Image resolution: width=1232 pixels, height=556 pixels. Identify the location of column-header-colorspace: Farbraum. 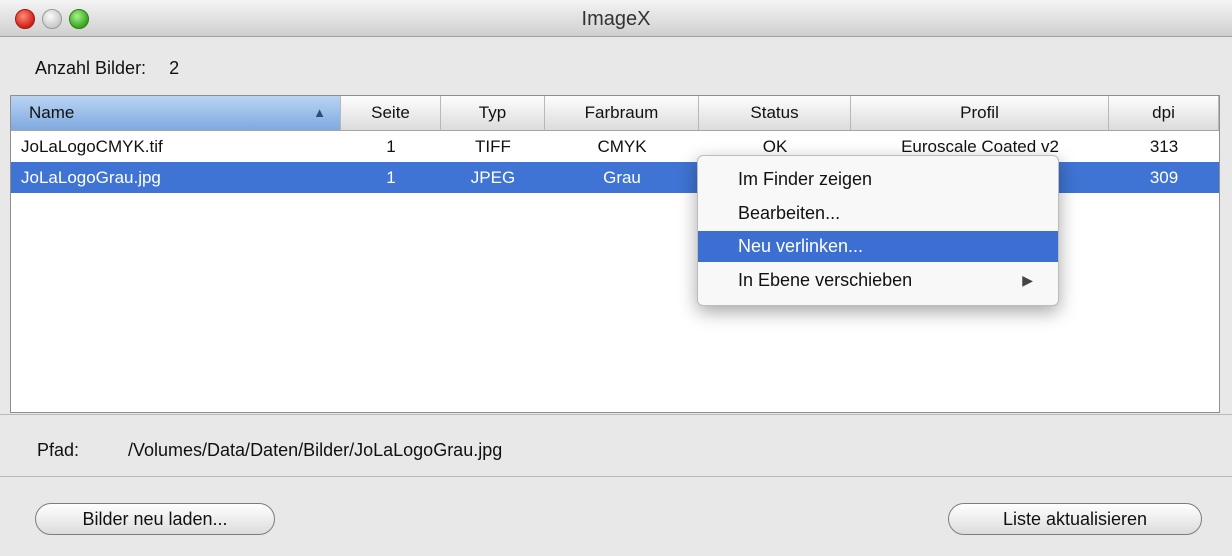
(622, 113).